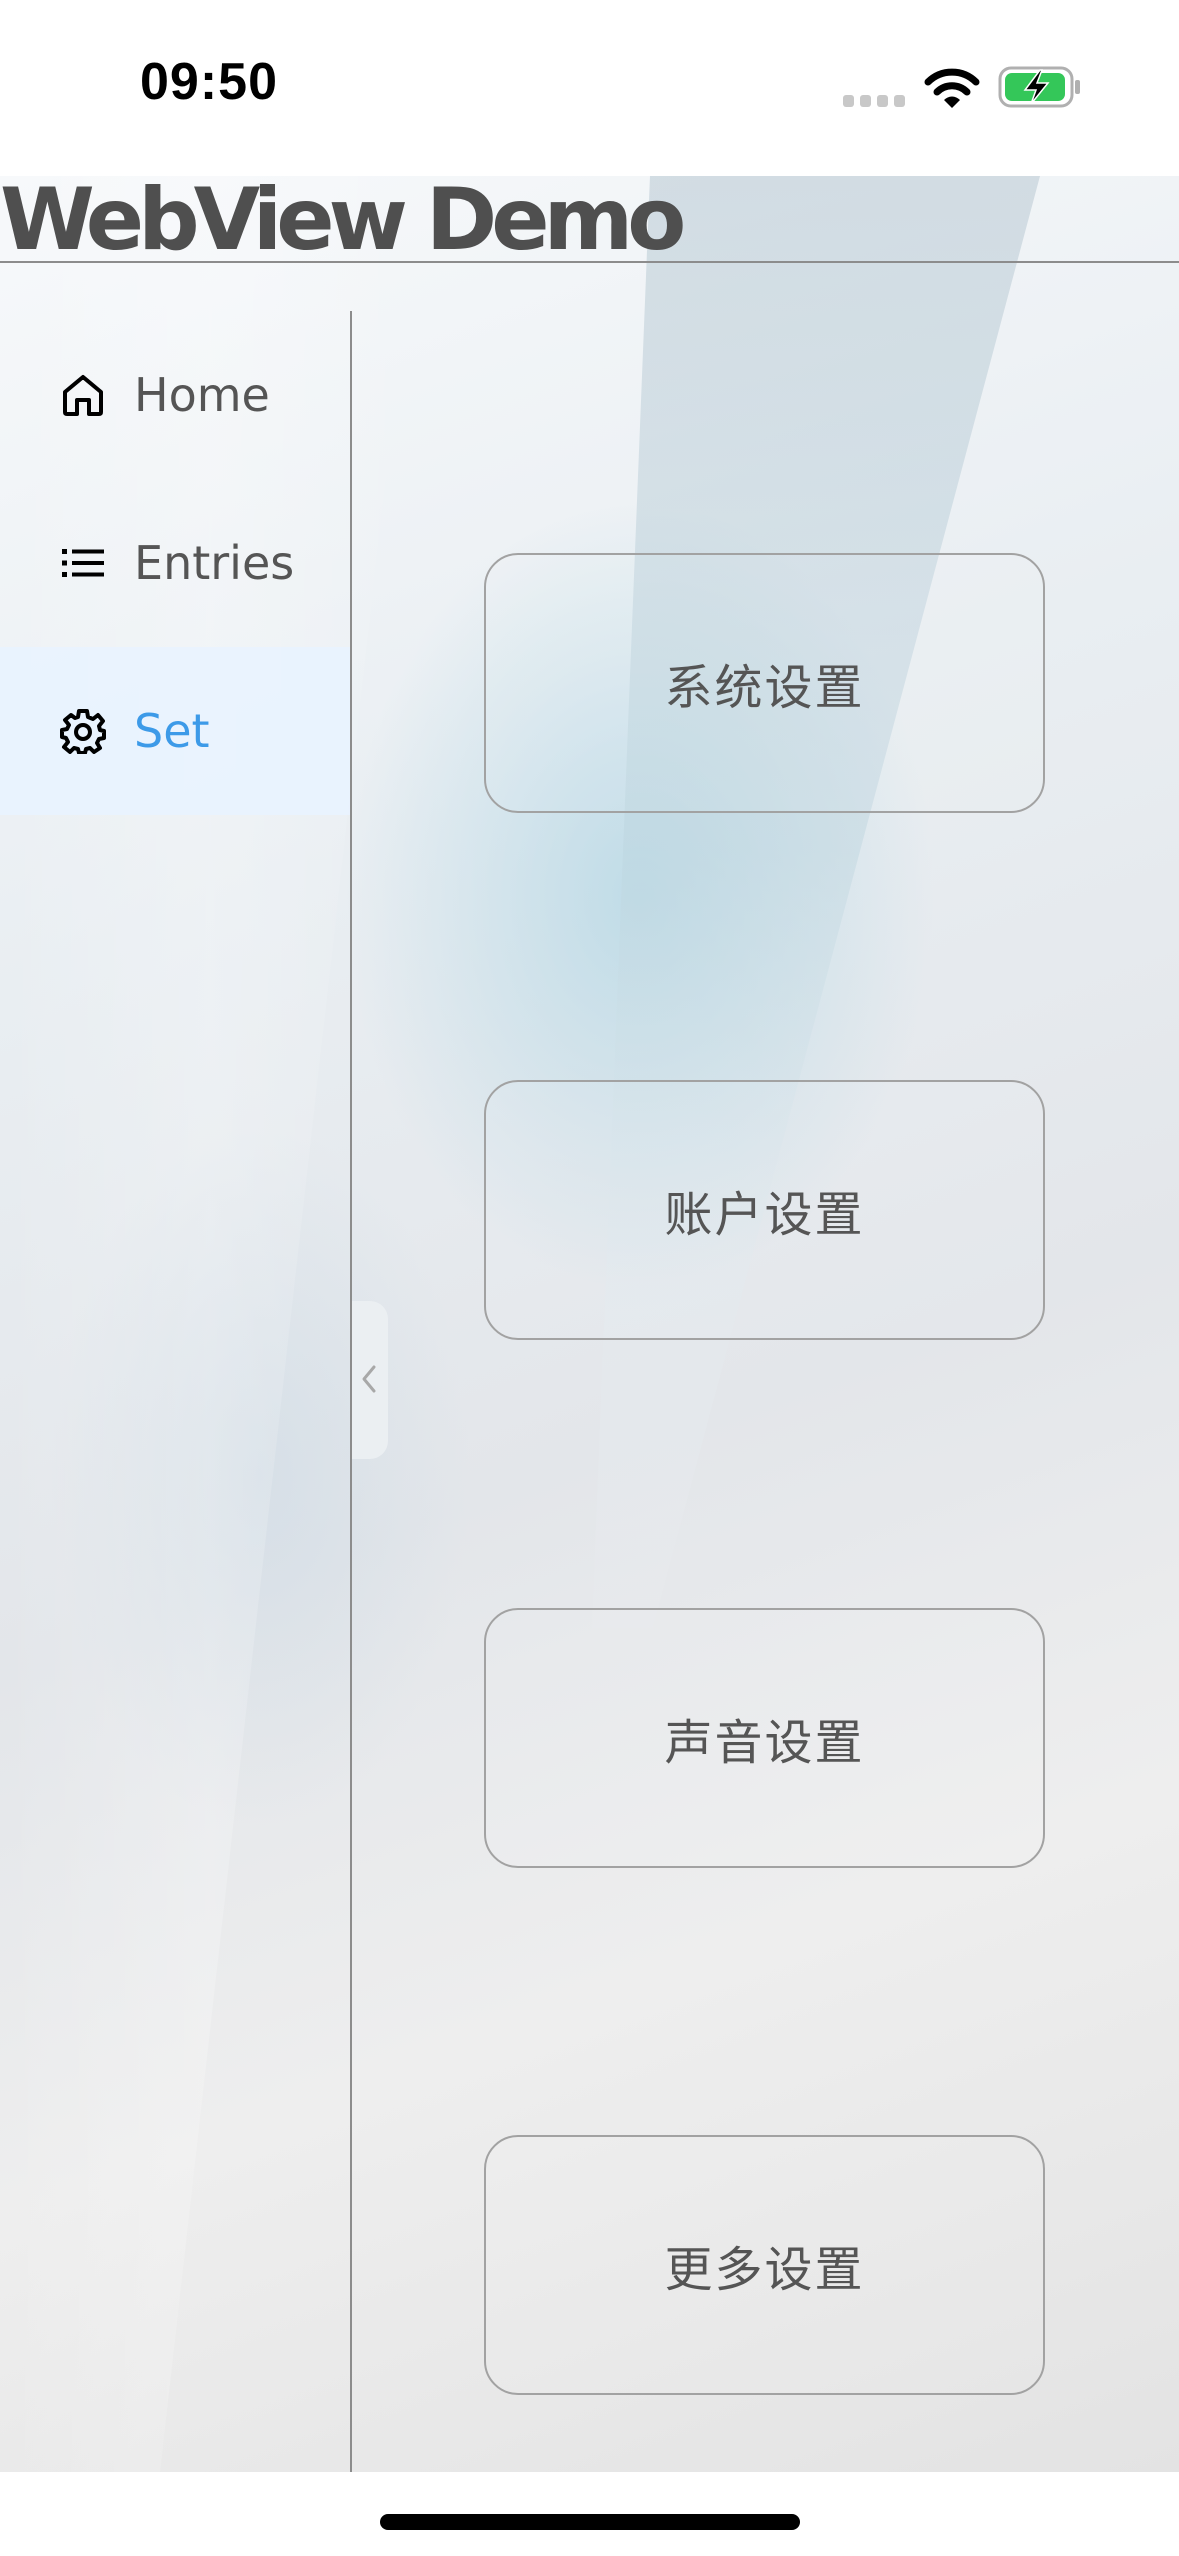 The image size is (1179, 2556). What do you see at coordinates (202, 395) in the screenshot?
I see `sidebar-item-label: Home` at bounding box center [202, 395].